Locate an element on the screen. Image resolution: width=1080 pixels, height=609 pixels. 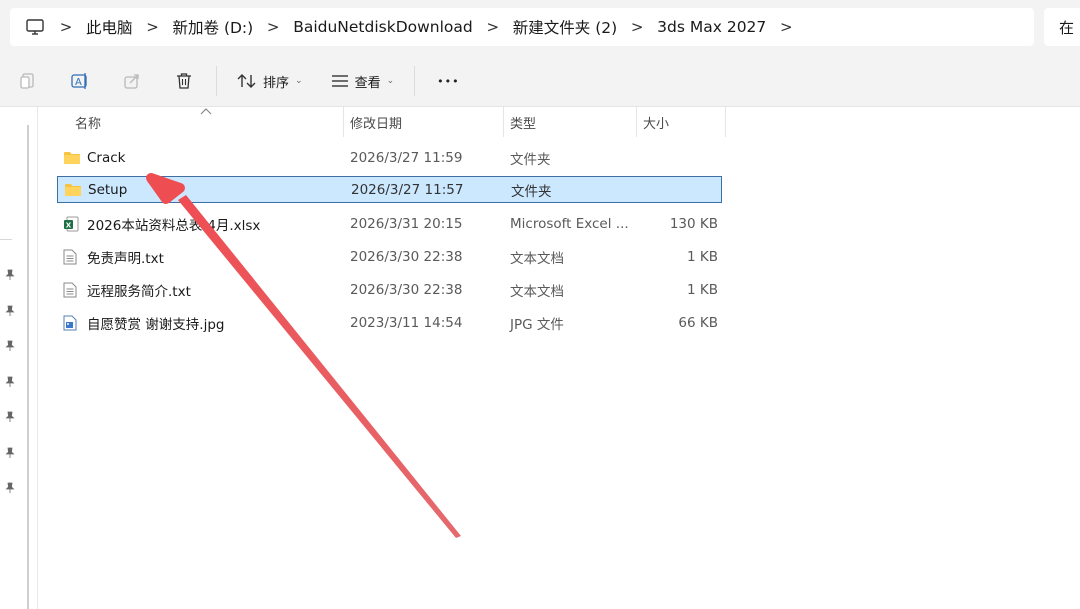
image-file-icon is located at coordinates (72, 323).